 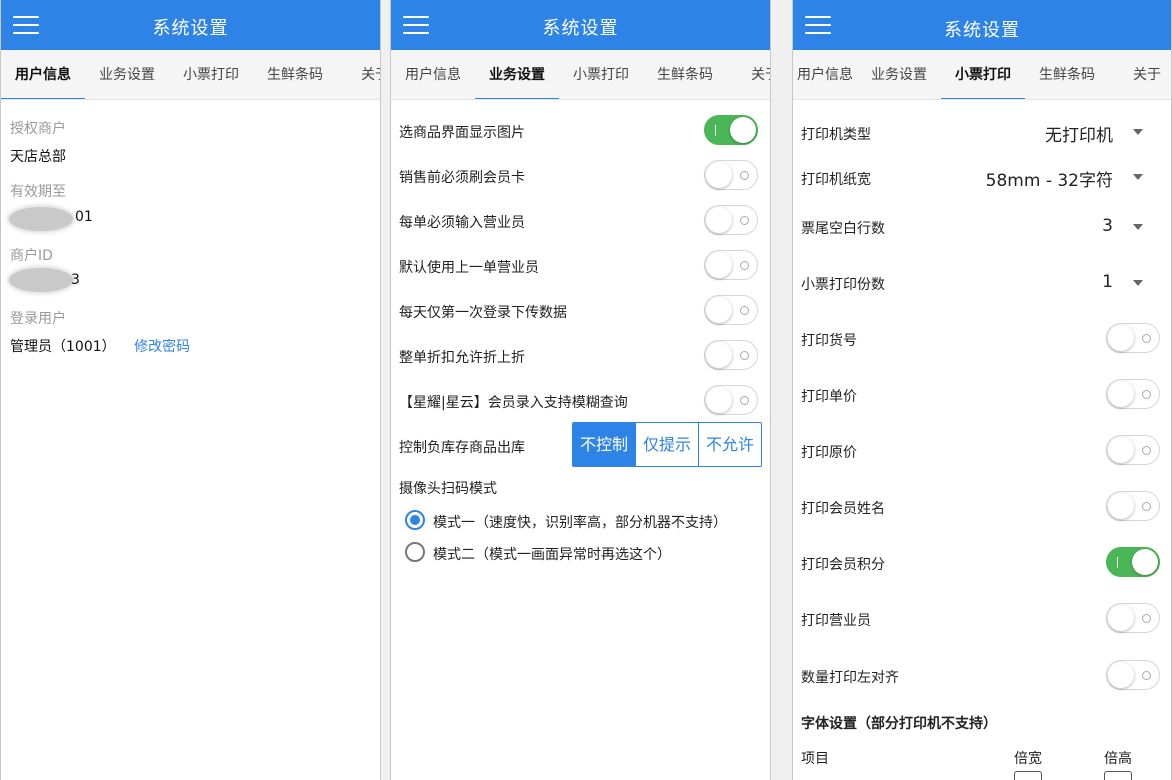 I want to click on expiry-suffix: 01, so click(x=84, y=217).